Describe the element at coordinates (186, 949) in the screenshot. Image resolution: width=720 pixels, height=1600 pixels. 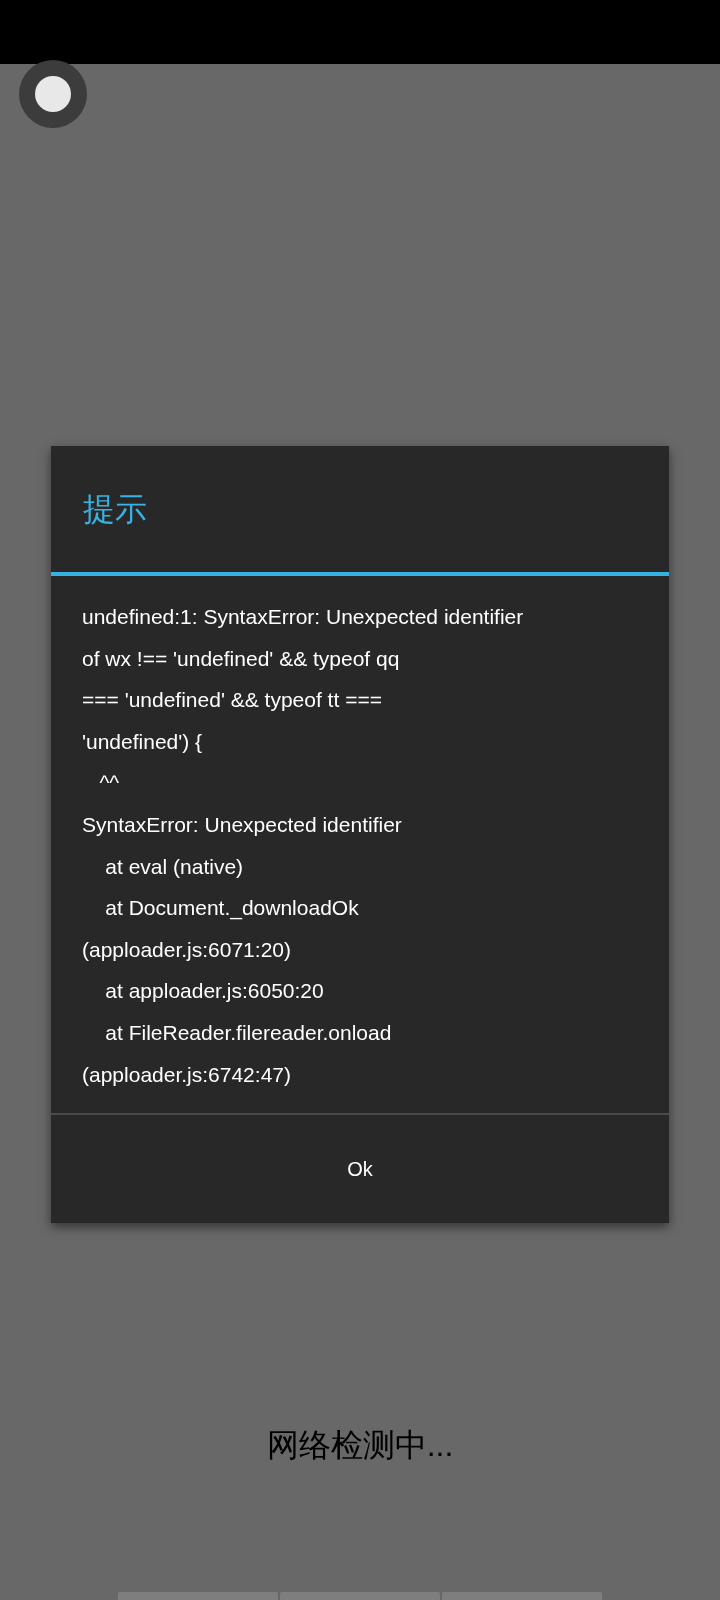
I see `error-text-line: (apploader.js:6071:20)` at that location.